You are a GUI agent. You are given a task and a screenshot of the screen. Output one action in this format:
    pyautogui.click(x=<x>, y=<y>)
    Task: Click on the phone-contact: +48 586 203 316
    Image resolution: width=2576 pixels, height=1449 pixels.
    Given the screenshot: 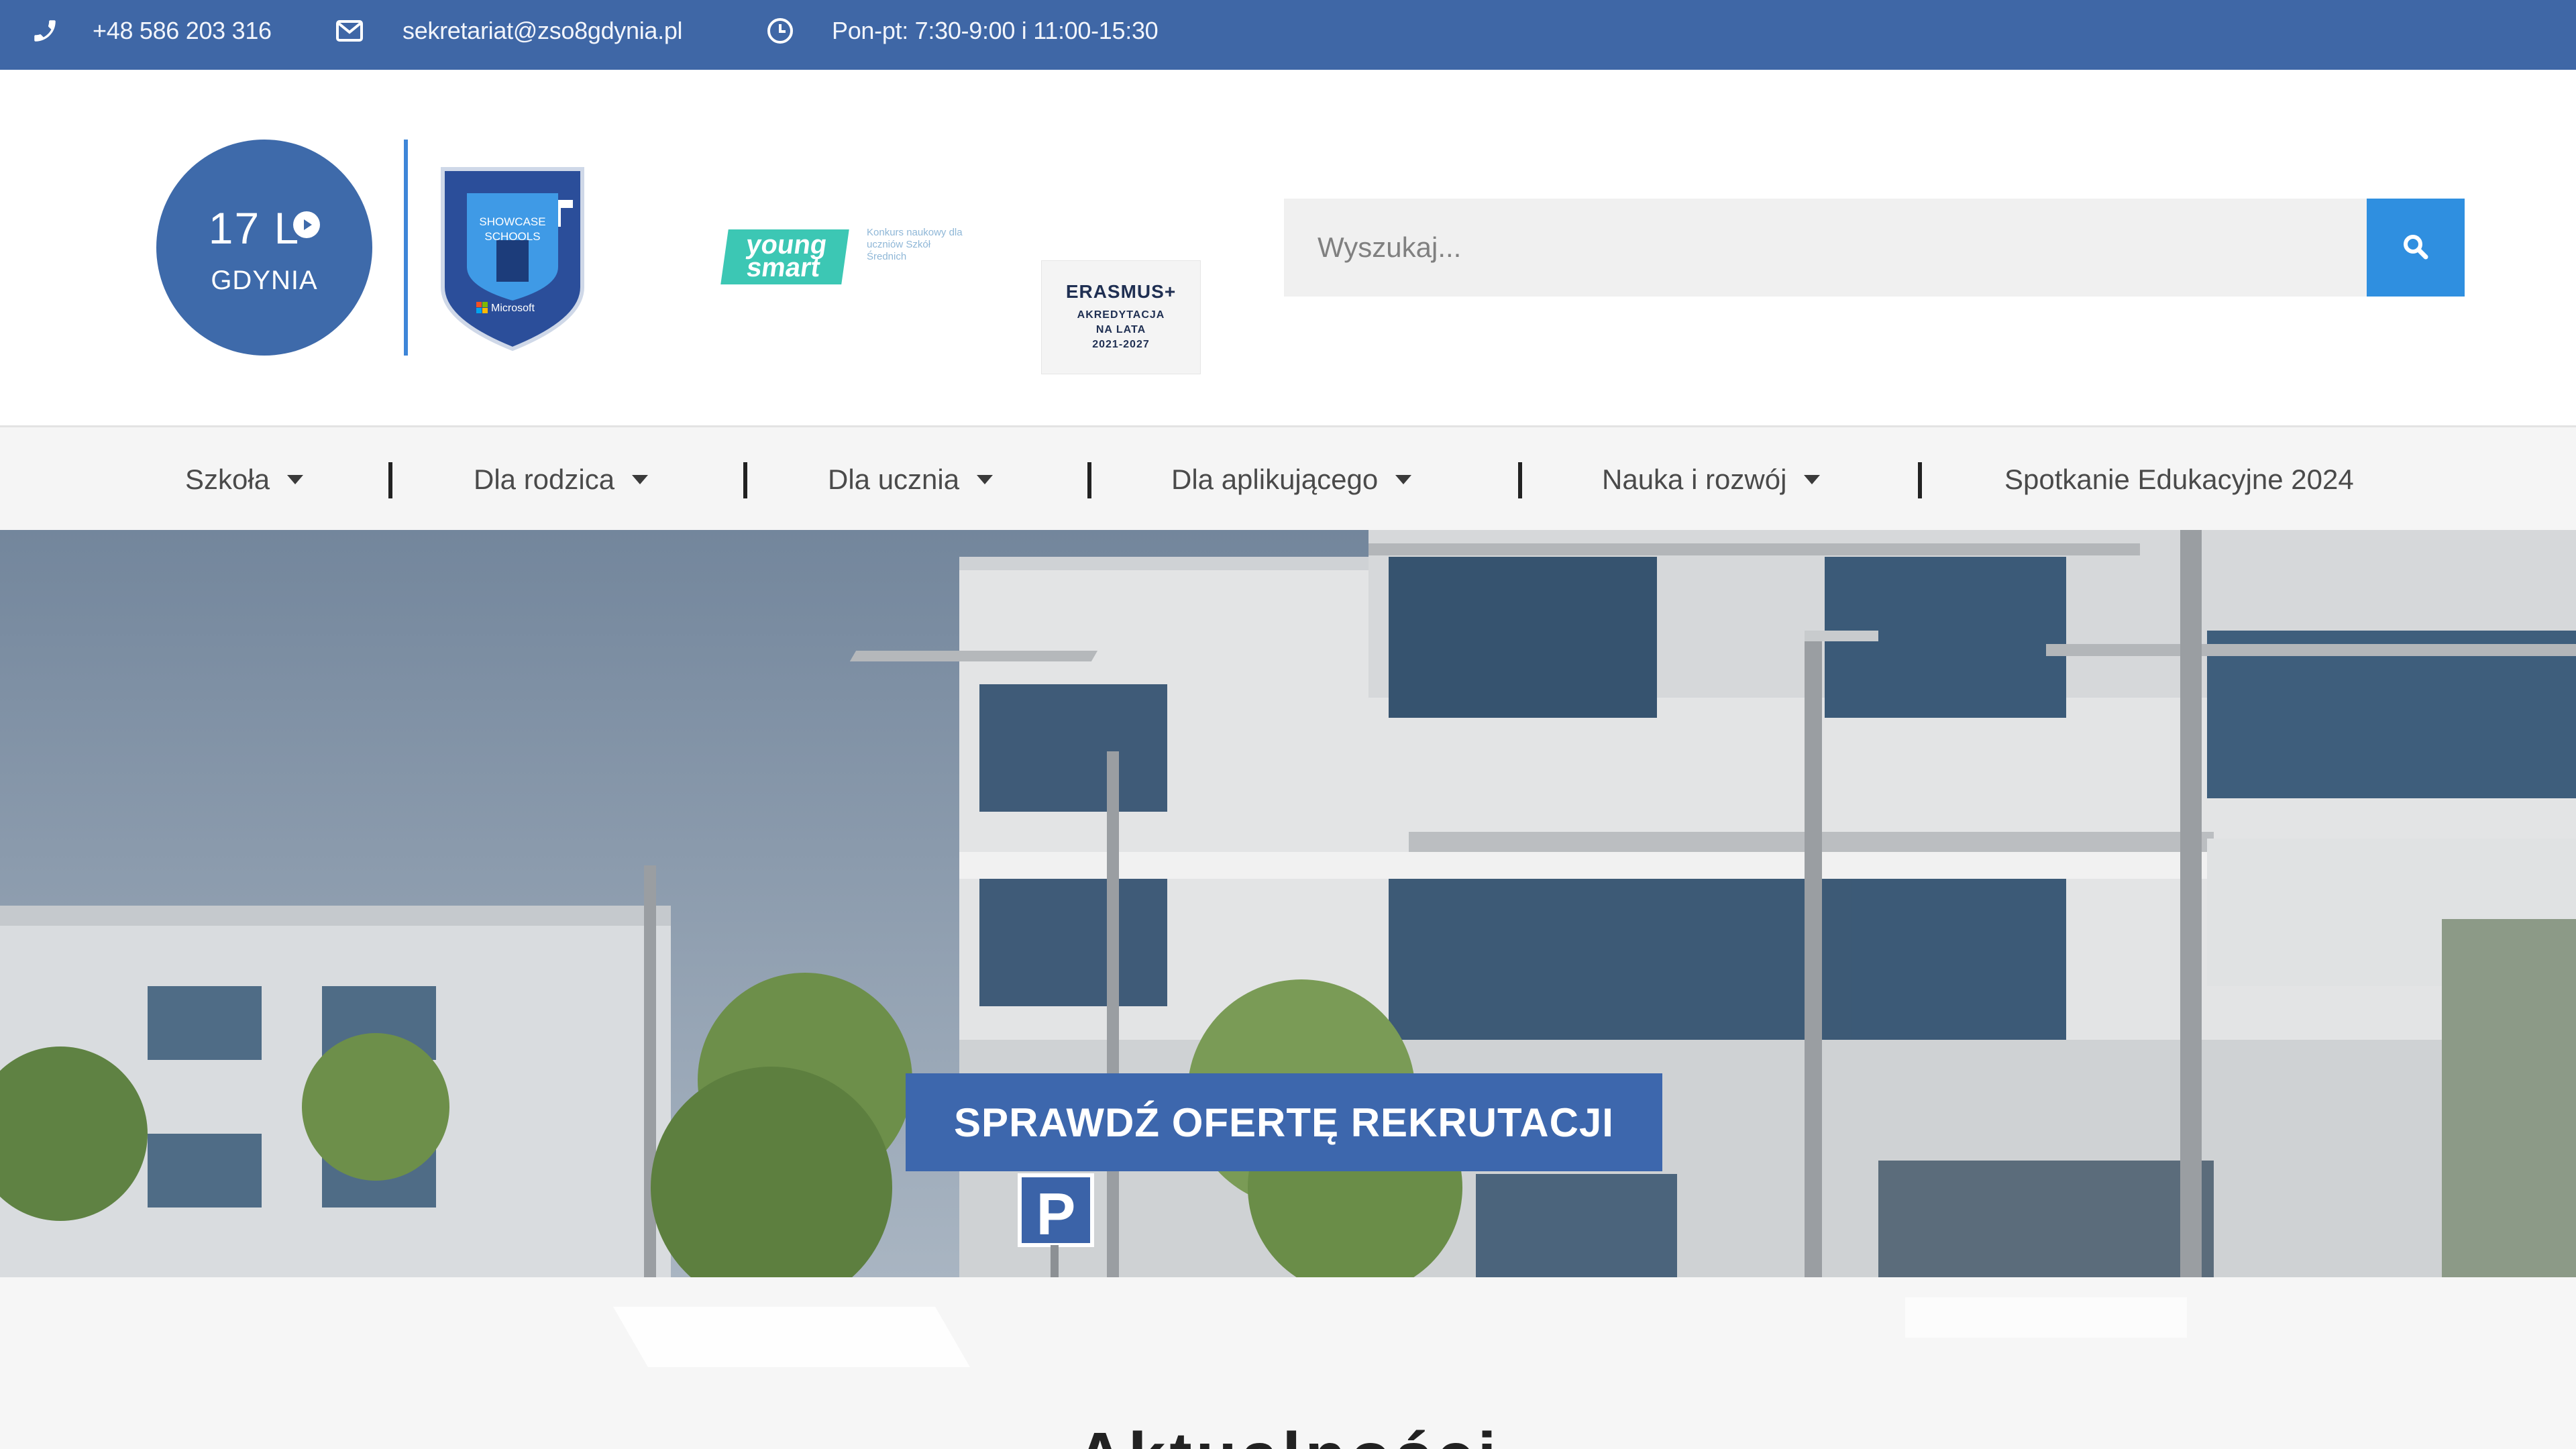 What is the action you would take?
    pyautogui.click(x=151, y=31)
    